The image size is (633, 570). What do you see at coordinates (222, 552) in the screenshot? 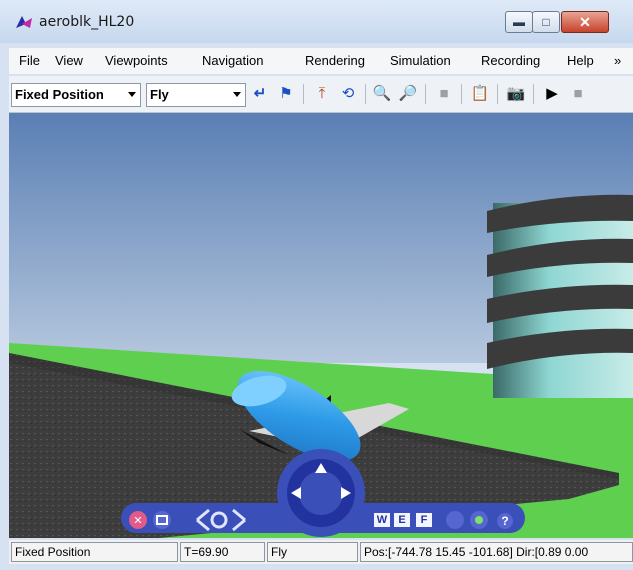
I see `status-time: T=69.90` at bounding box center [222, 552].